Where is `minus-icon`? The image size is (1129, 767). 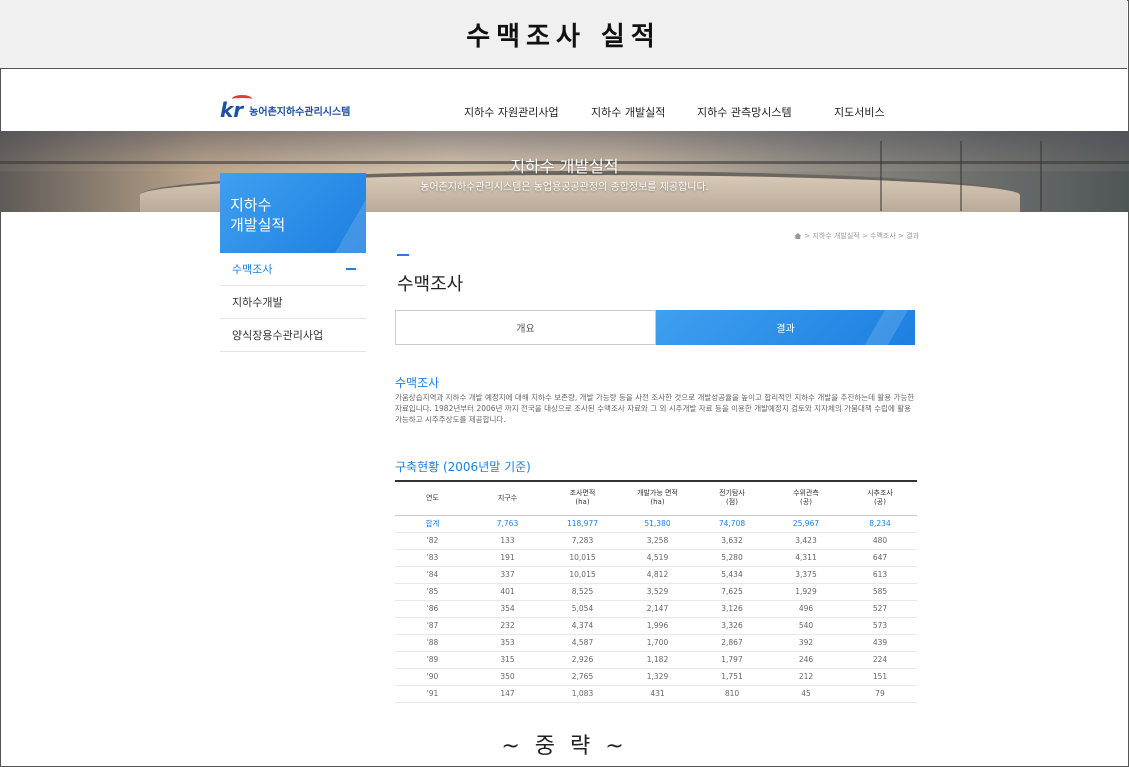
minus-icon is located at coordinates (351, 269).